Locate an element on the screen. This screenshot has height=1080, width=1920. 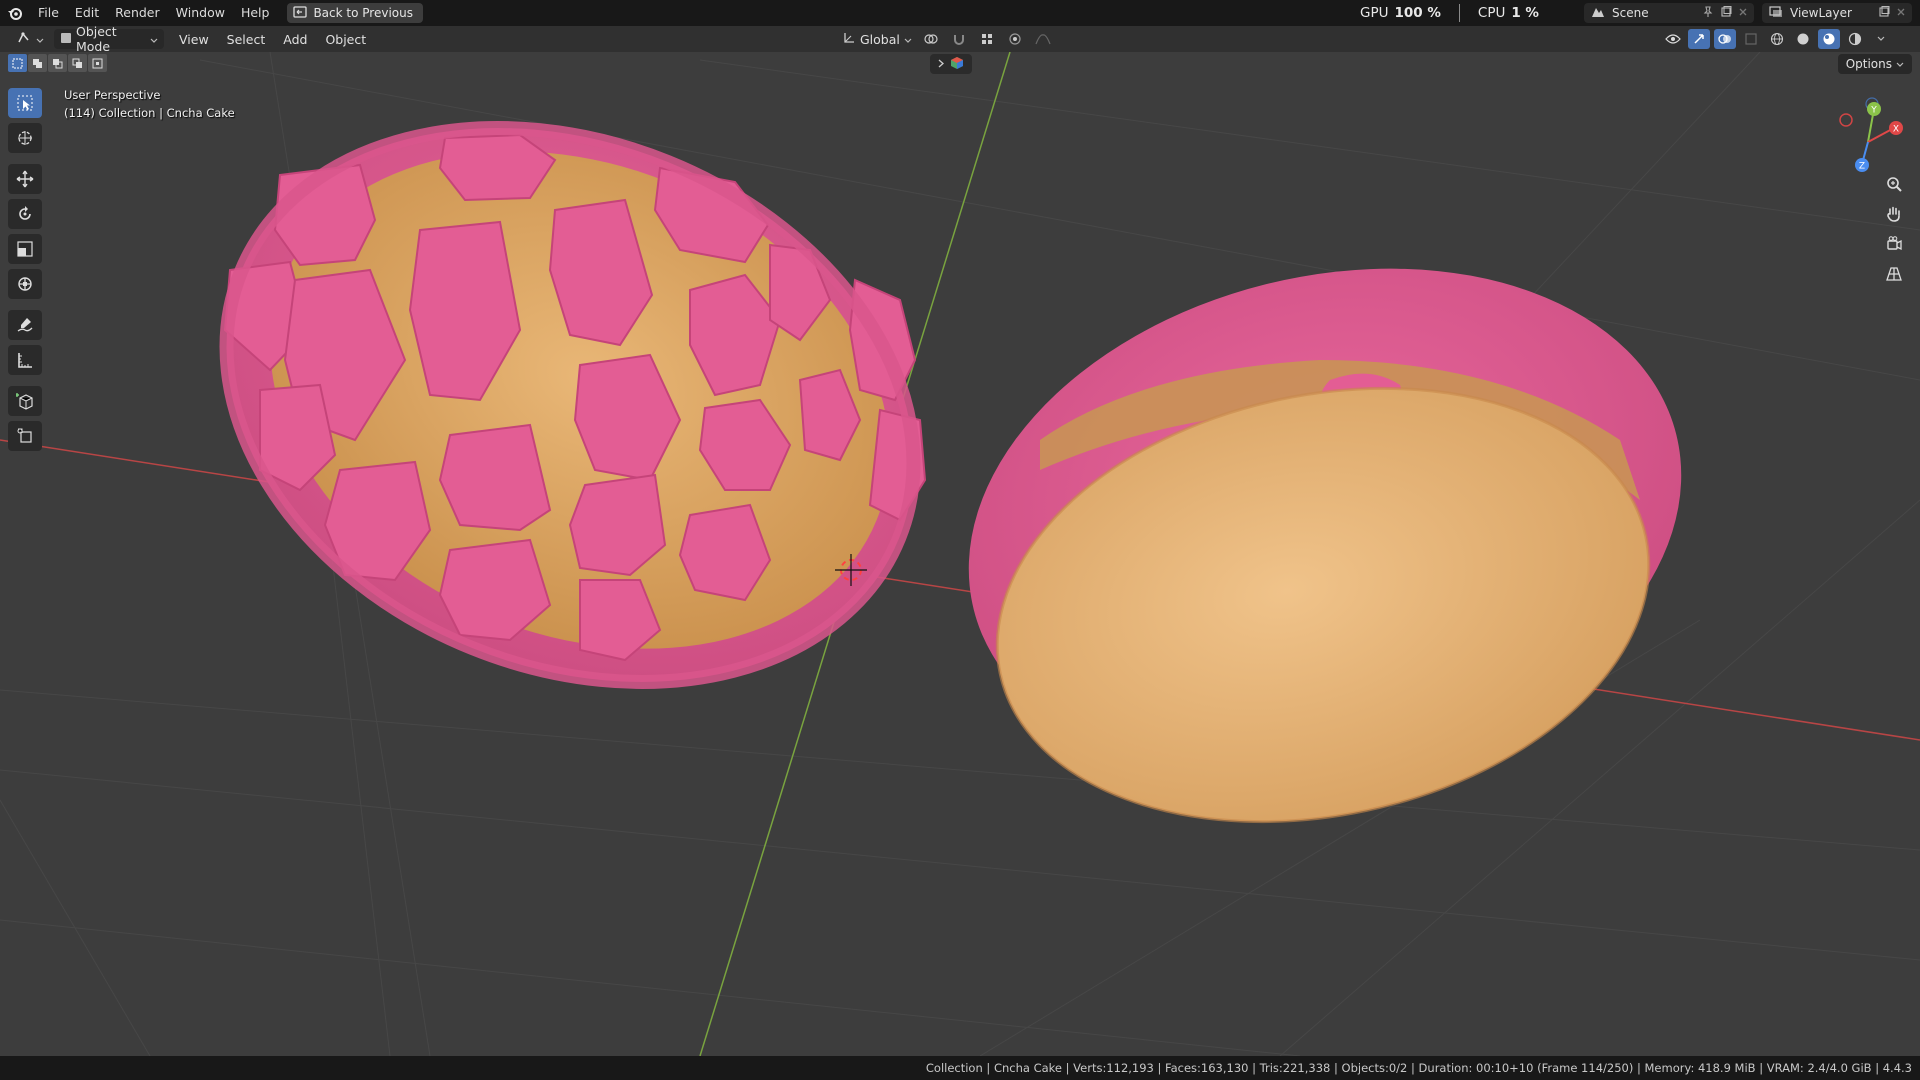
menu-help: Help is located at coordinates (255, 13).